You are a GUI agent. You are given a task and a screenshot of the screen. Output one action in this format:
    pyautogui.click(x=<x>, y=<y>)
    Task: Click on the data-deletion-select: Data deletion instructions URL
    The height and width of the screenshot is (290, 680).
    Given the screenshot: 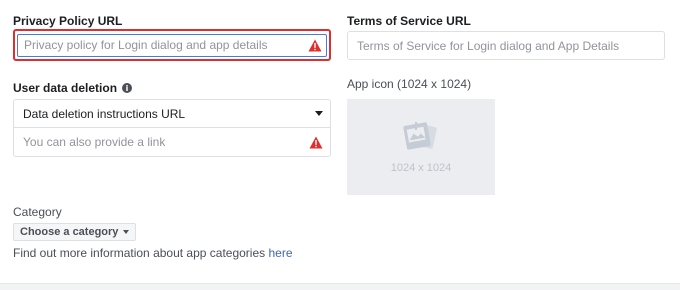 What is the action you would take?
    pyautogui.click(x=172, y=113)
    